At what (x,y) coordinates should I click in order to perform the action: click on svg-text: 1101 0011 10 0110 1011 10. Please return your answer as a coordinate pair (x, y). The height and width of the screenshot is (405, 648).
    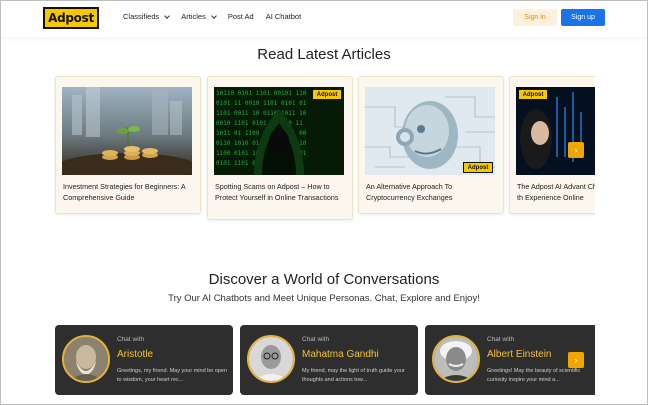
    Looking at the image, I should click on (261, 113).